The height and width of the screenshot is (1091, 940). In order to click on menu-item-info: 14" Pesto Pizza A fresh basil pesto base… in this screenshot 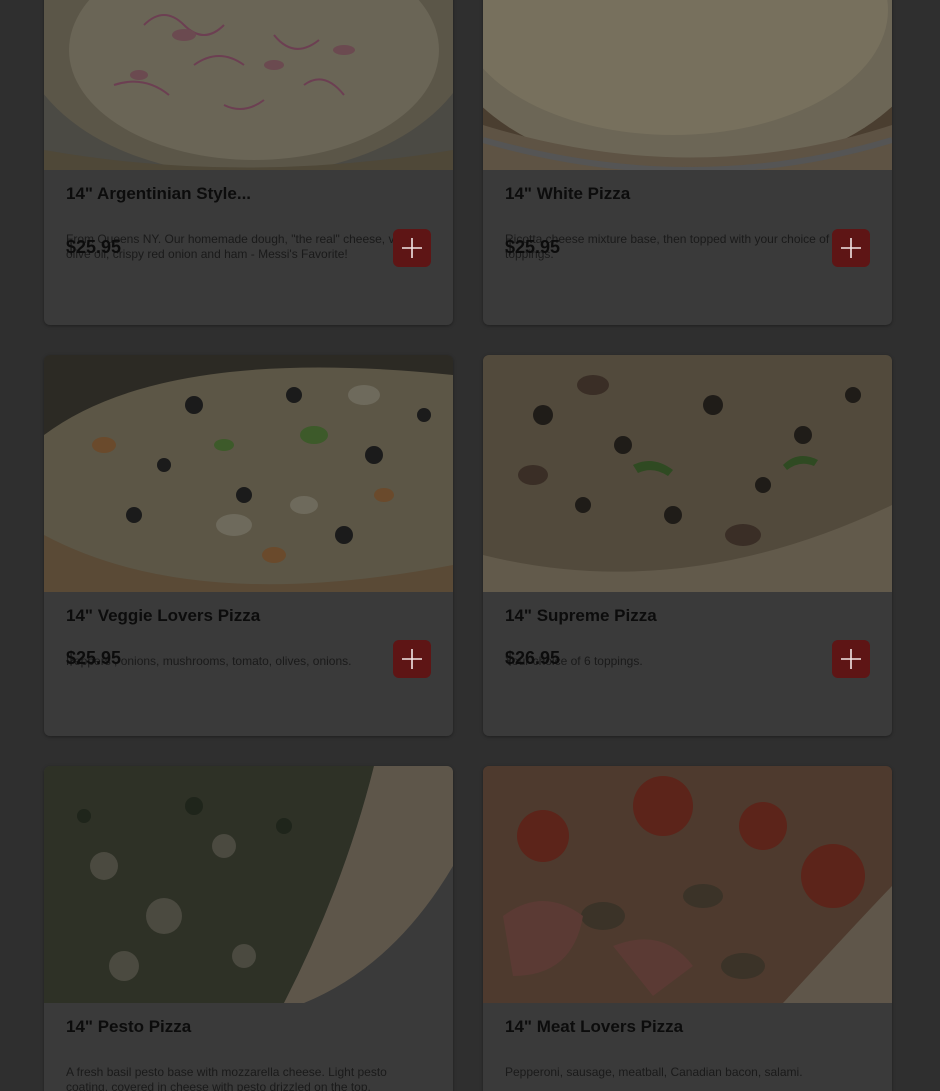, I will do `click(248, 1047)`.